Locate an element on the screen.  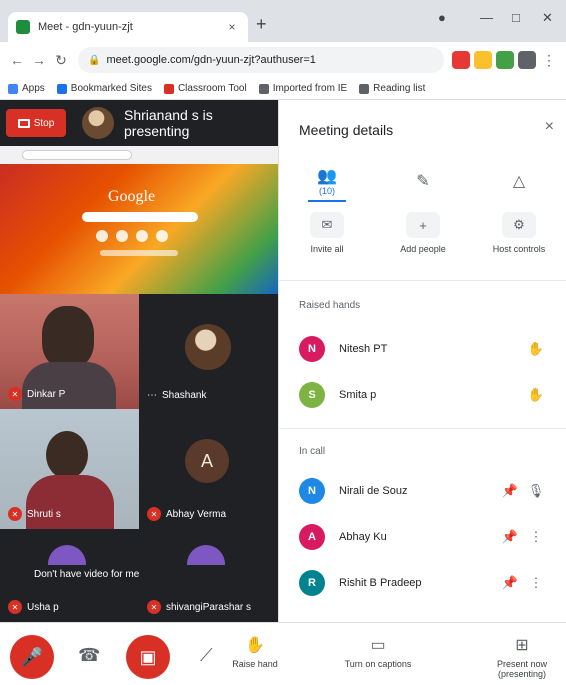
mic-off-icon: 🎤 is located at coordinates (32, 656).